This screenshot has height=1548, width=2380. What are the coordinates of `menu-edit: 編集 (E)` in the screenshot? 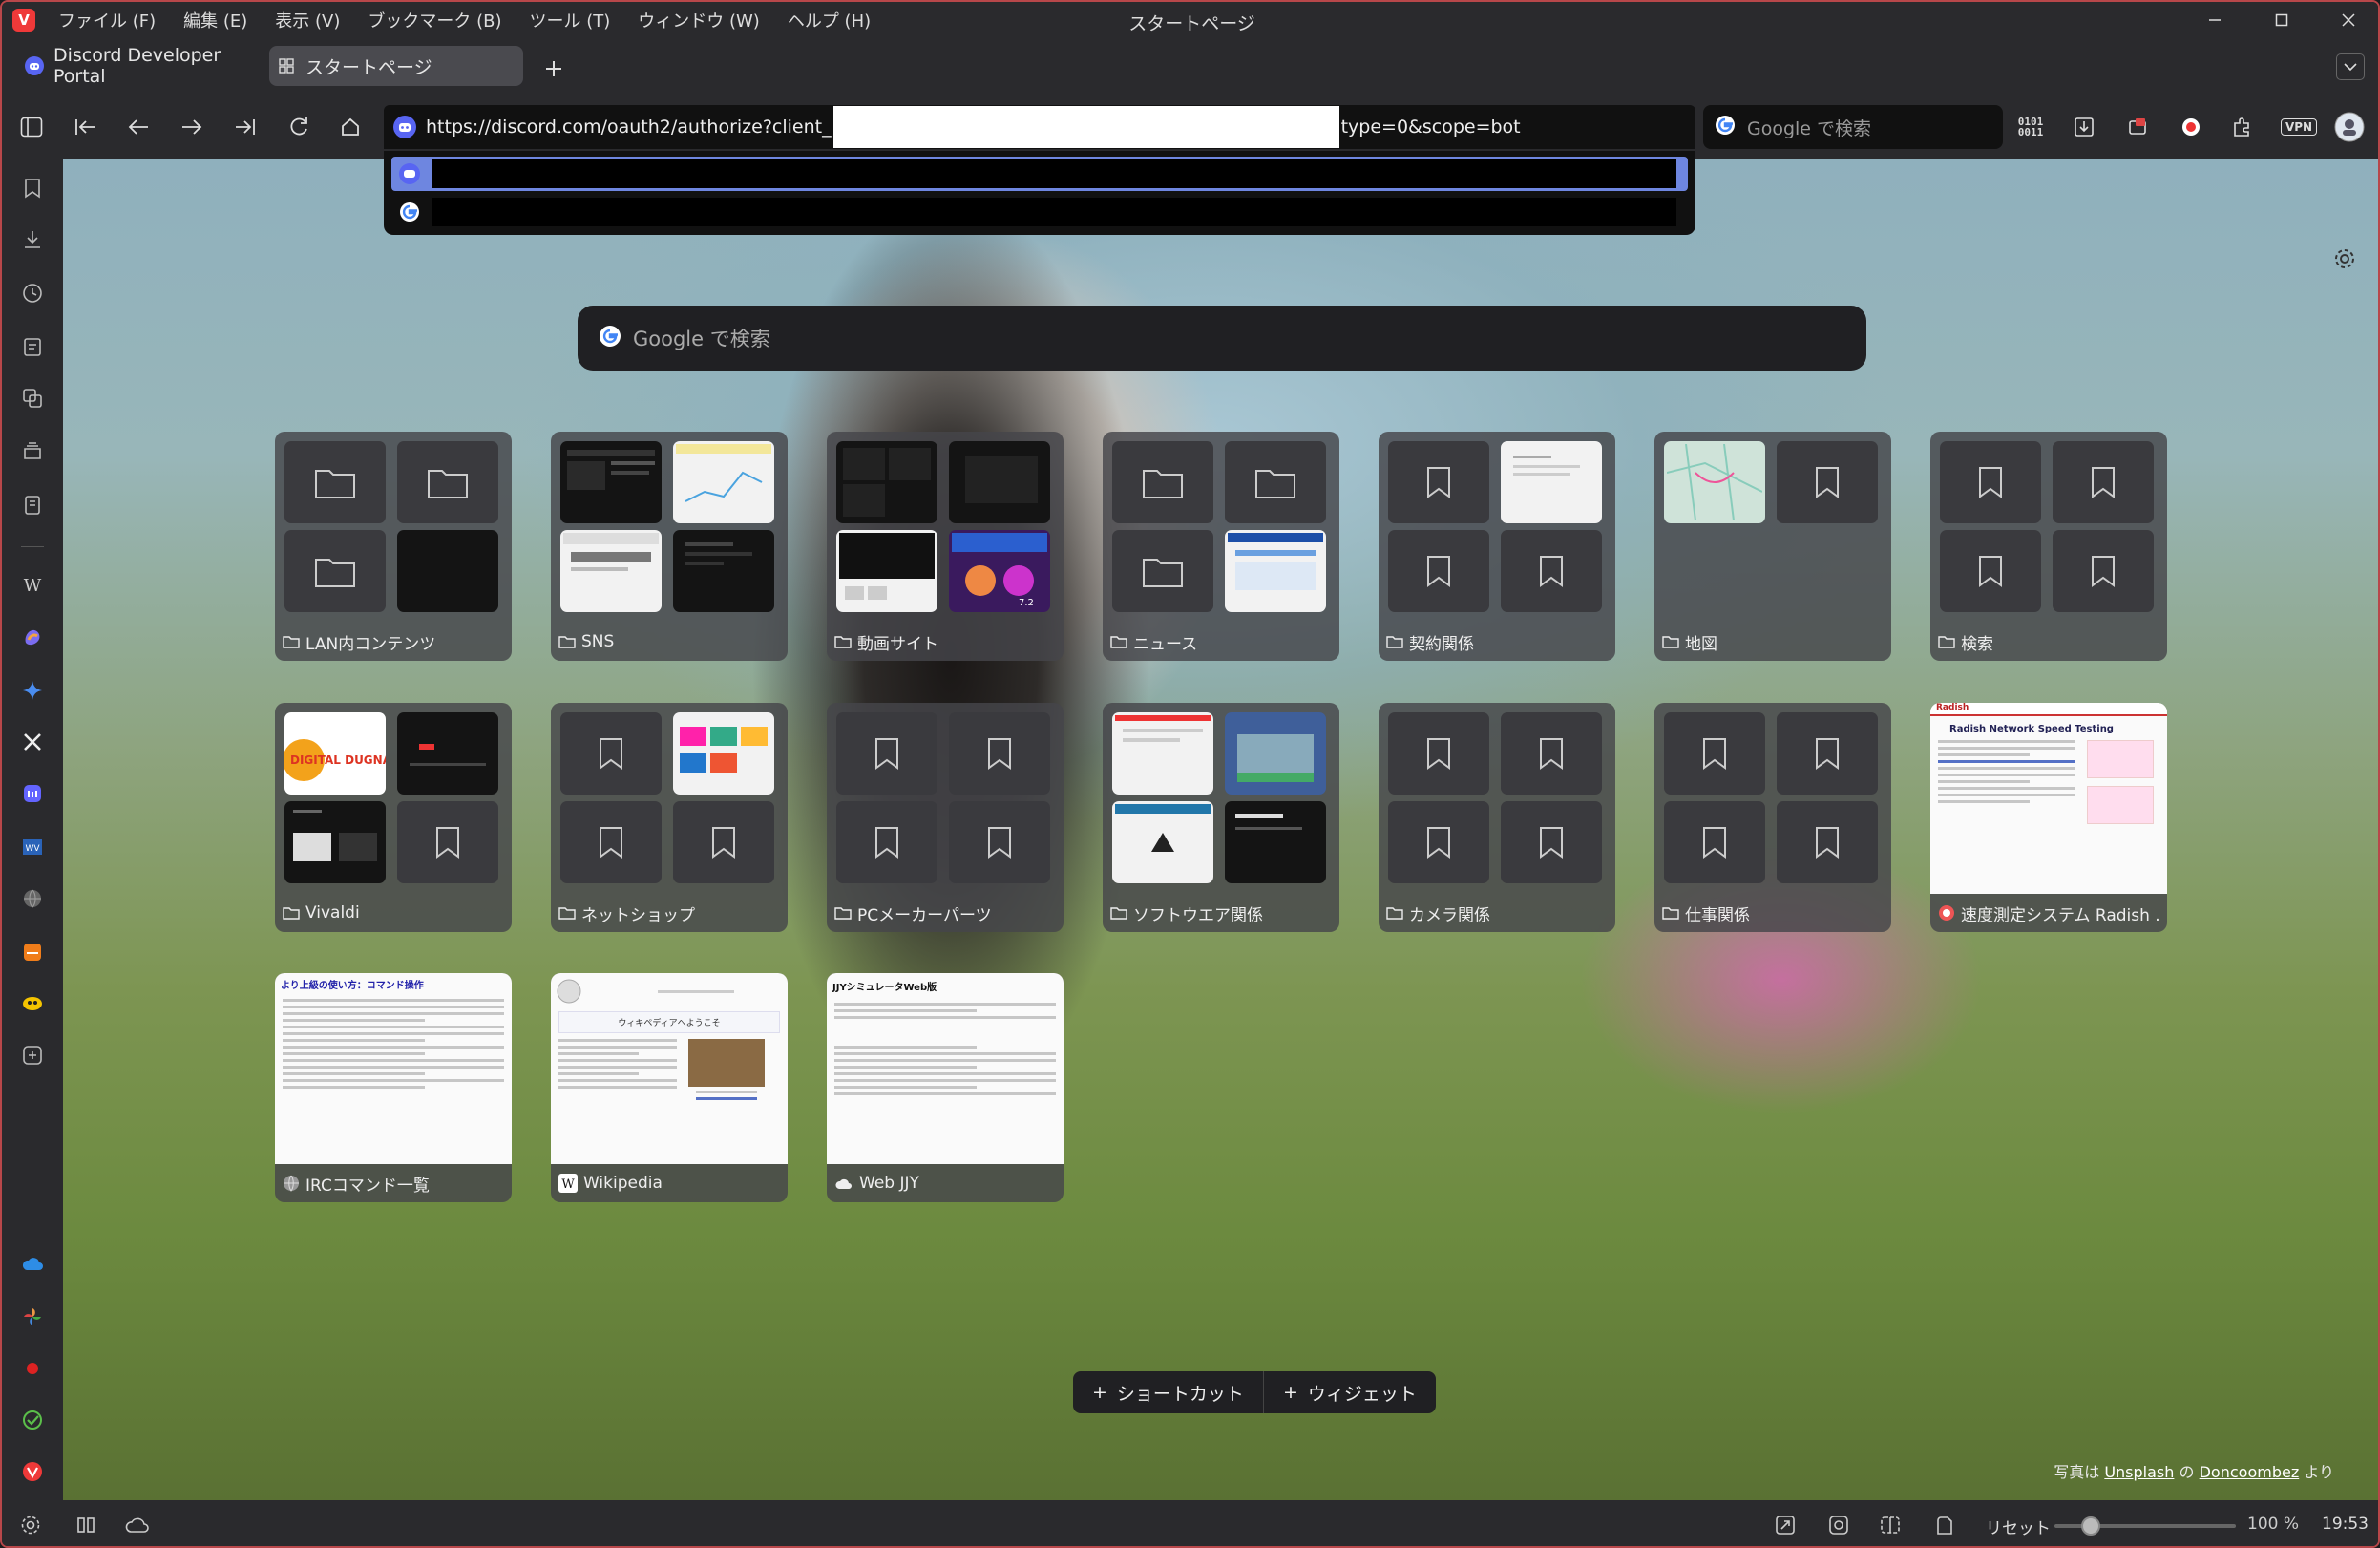 It's located at (215, 20).